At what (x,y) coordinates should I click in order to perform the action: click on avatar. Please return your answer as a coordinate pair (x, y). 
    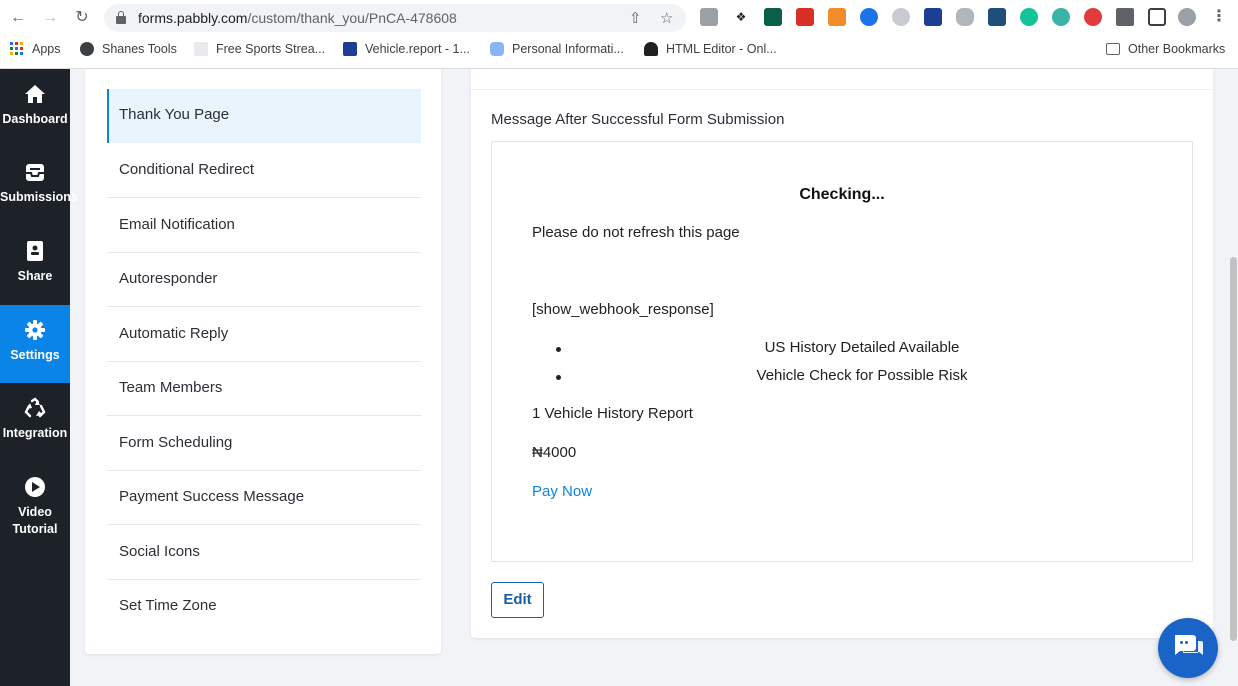
    Looking at the image, I should click on (1187, 17).